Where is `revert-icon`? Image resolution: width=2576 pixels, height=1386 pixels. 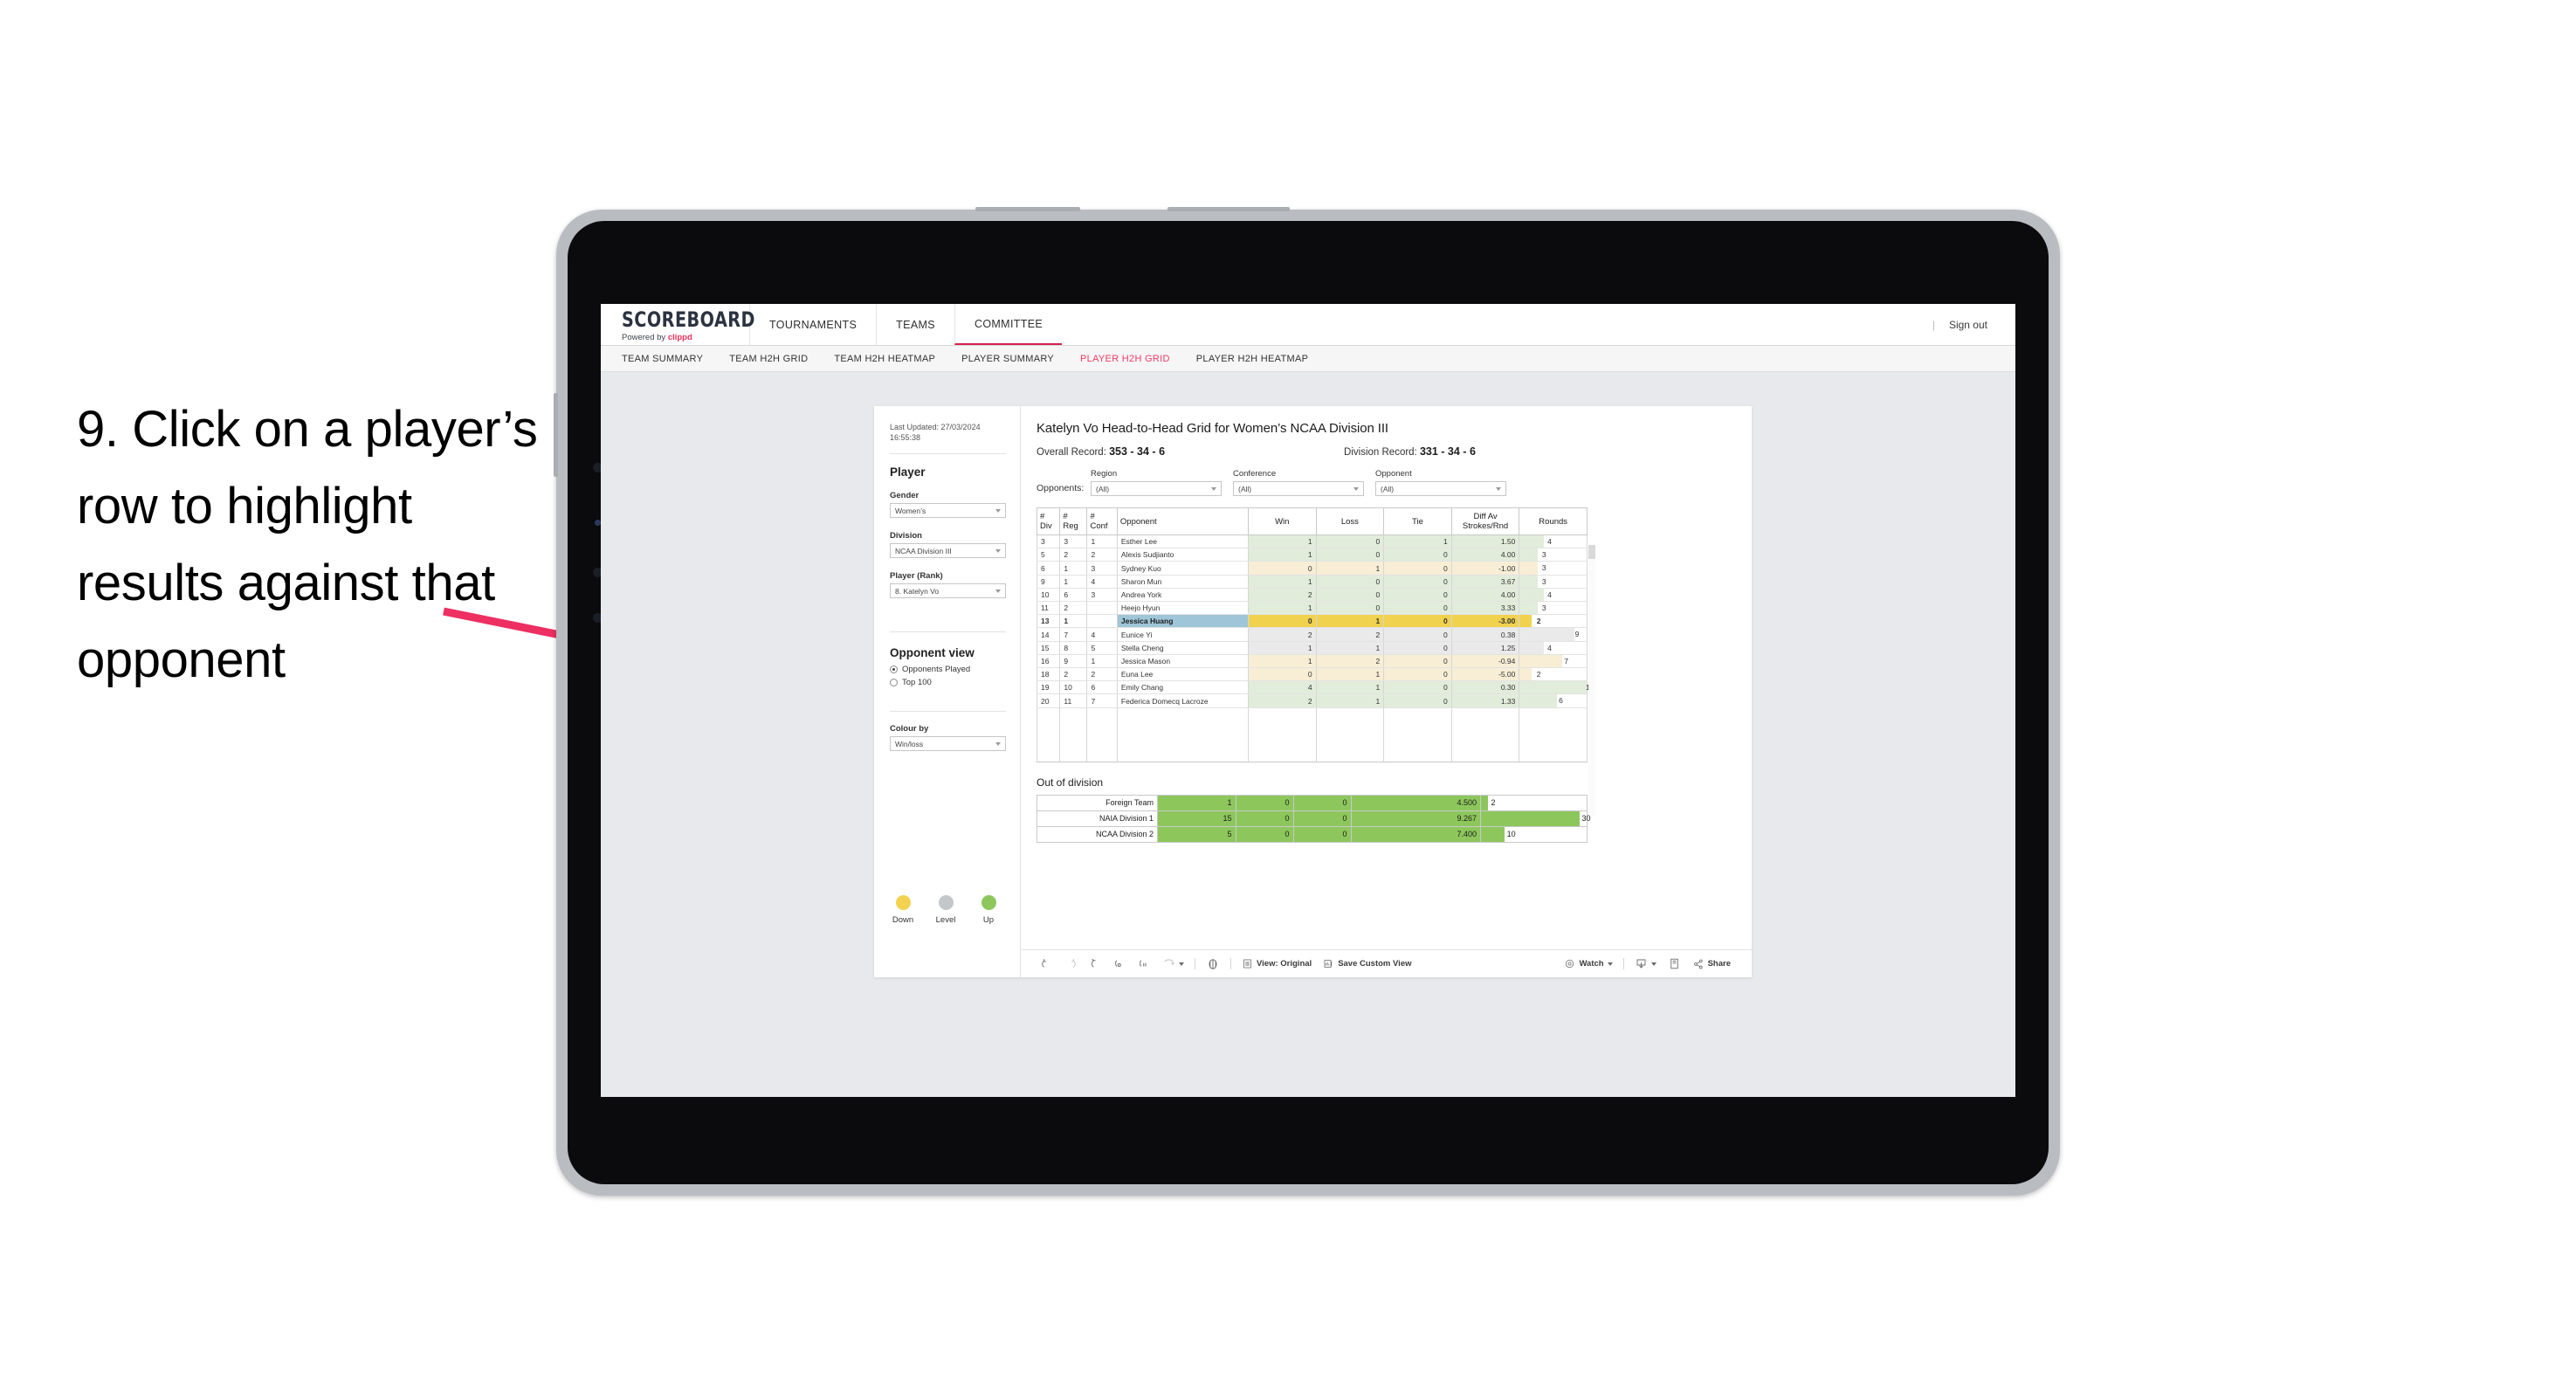
revert-icon is located at coordinates (1095, 963).